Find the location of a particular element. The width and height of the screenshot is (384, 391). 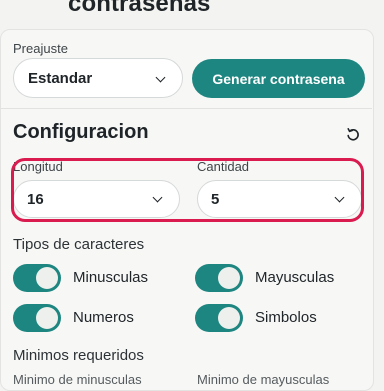

preset-select-value: Estandar is located at coordinates (60, 78).